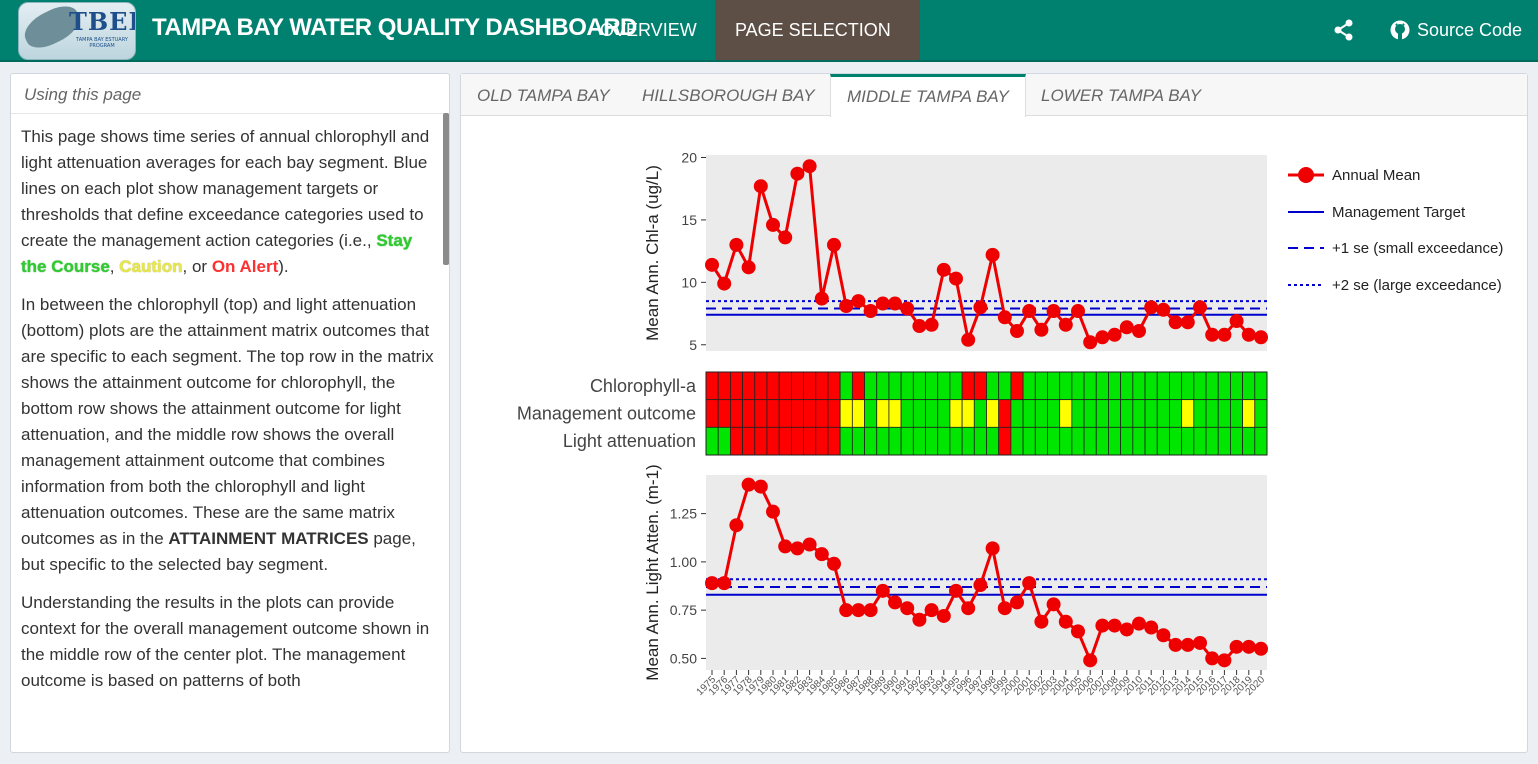 This screenshot has width=1538, height=764. Describe the element at coordinates (1054, 413) in the screenshot. I see `matrix-cell-1-2003` at that location.